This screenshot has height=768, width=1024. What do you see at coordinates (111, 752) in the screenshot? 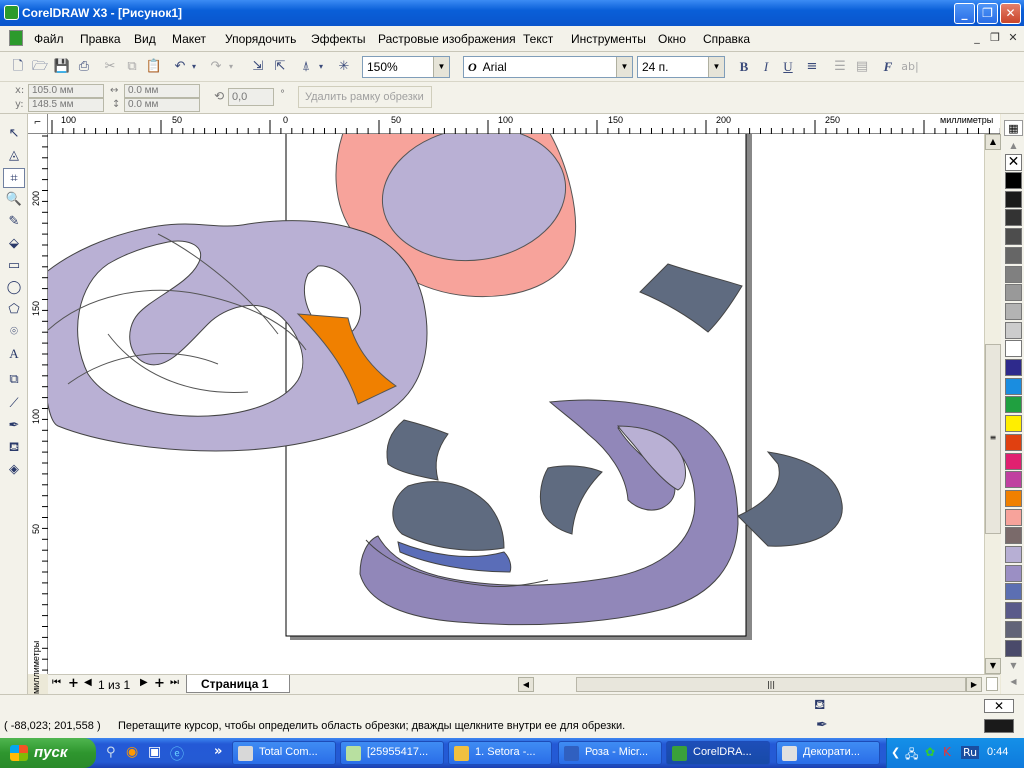
I see `show-desktop-icon: ⚲` at bounding box center [111, 752].